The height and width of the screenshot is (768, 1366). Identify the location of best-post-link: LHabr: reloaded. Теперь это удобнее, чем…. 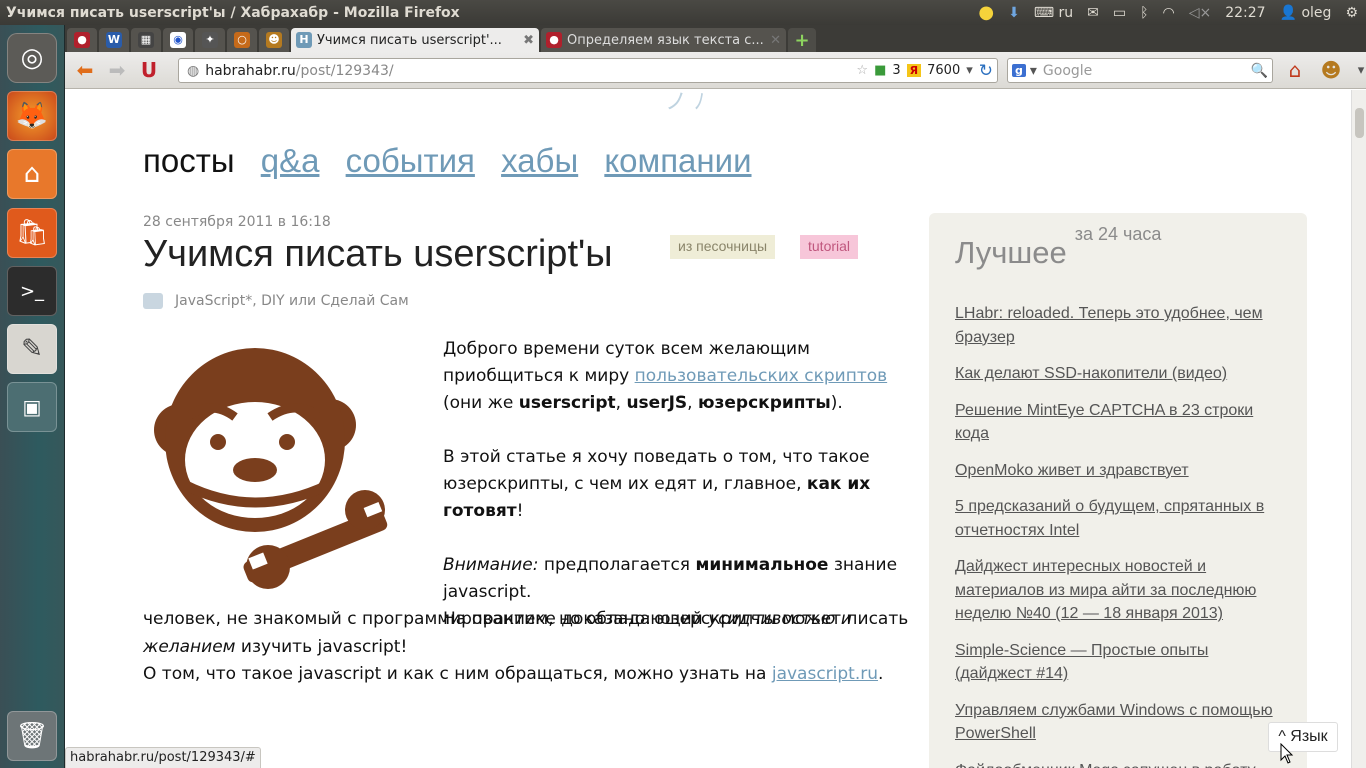
(1120, 325).